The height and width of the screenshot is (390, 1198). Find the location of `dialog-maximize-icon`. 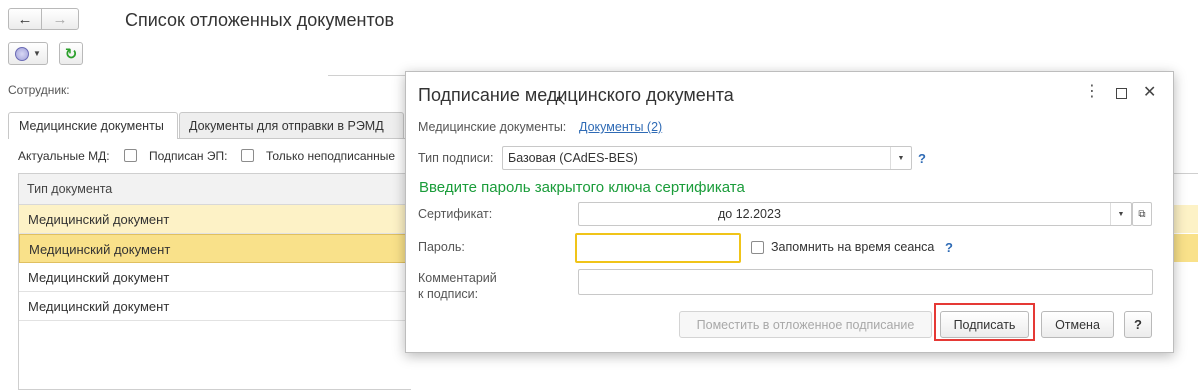

dialog-maximize-icon is located at coordinates (1121, 93).